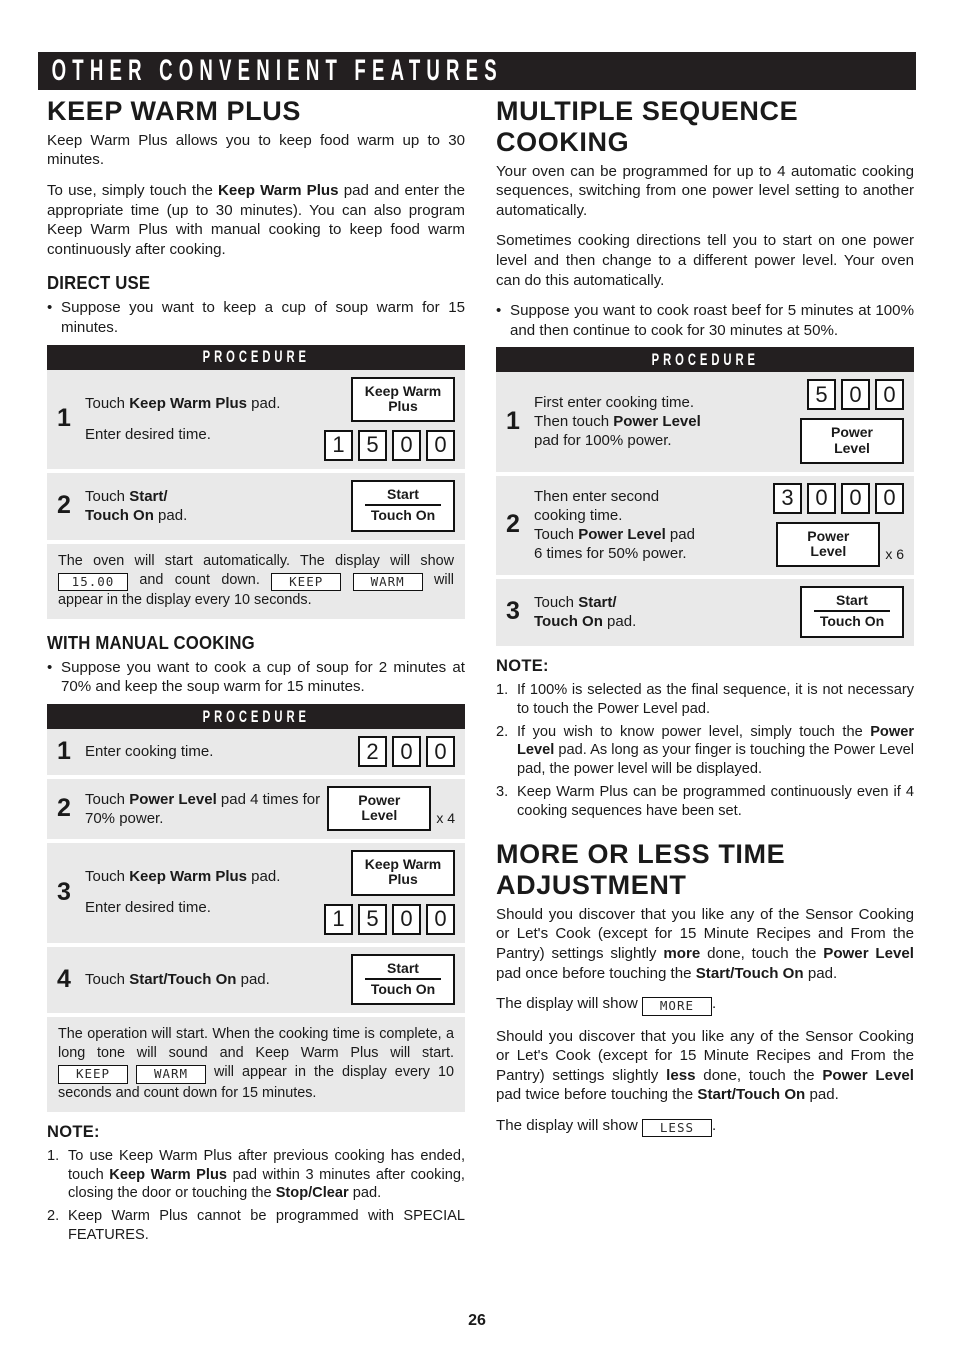 This screenshot has width=954, height=1363. What do you see at coordinates (372, 752) in the screenshot?
I see `digit-key: 2` at bounding box center [372, 752].